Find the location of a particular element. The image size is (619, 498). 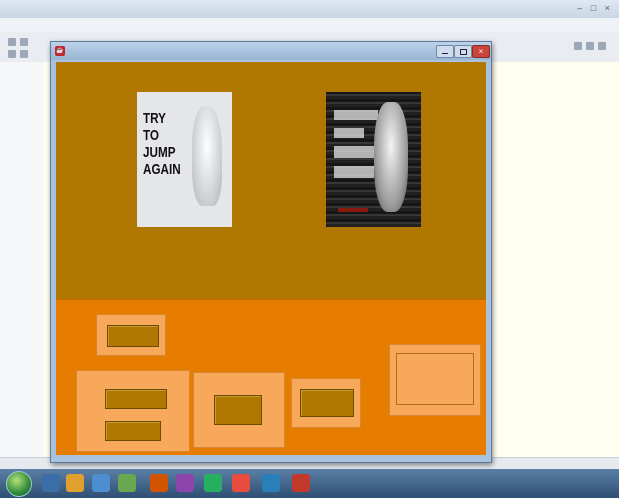

input-image-text: TRY TO JUMP AGAIN is located at coordinates (162, 144).